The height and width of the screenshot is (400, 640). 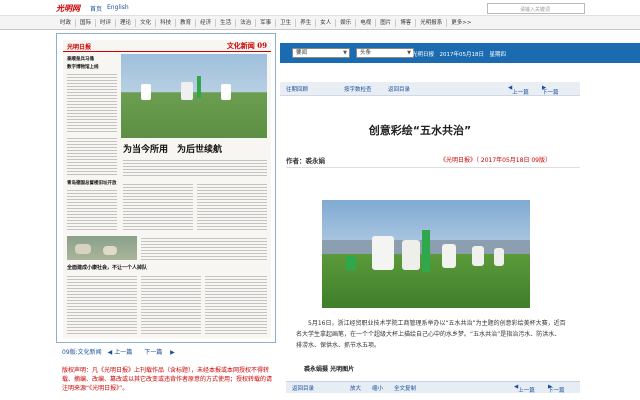 What do you see at coordinates (102, 248) in the screenshot?
I see `paper-photo-animals` at bounding box center [102, 248].